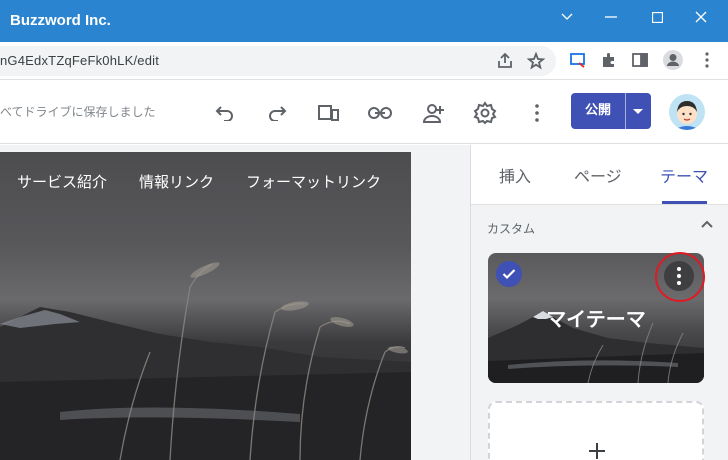  What do you see at coordinates (687, 112) in the screenshot?
I see `avatar` at bounding box center [687, 112].